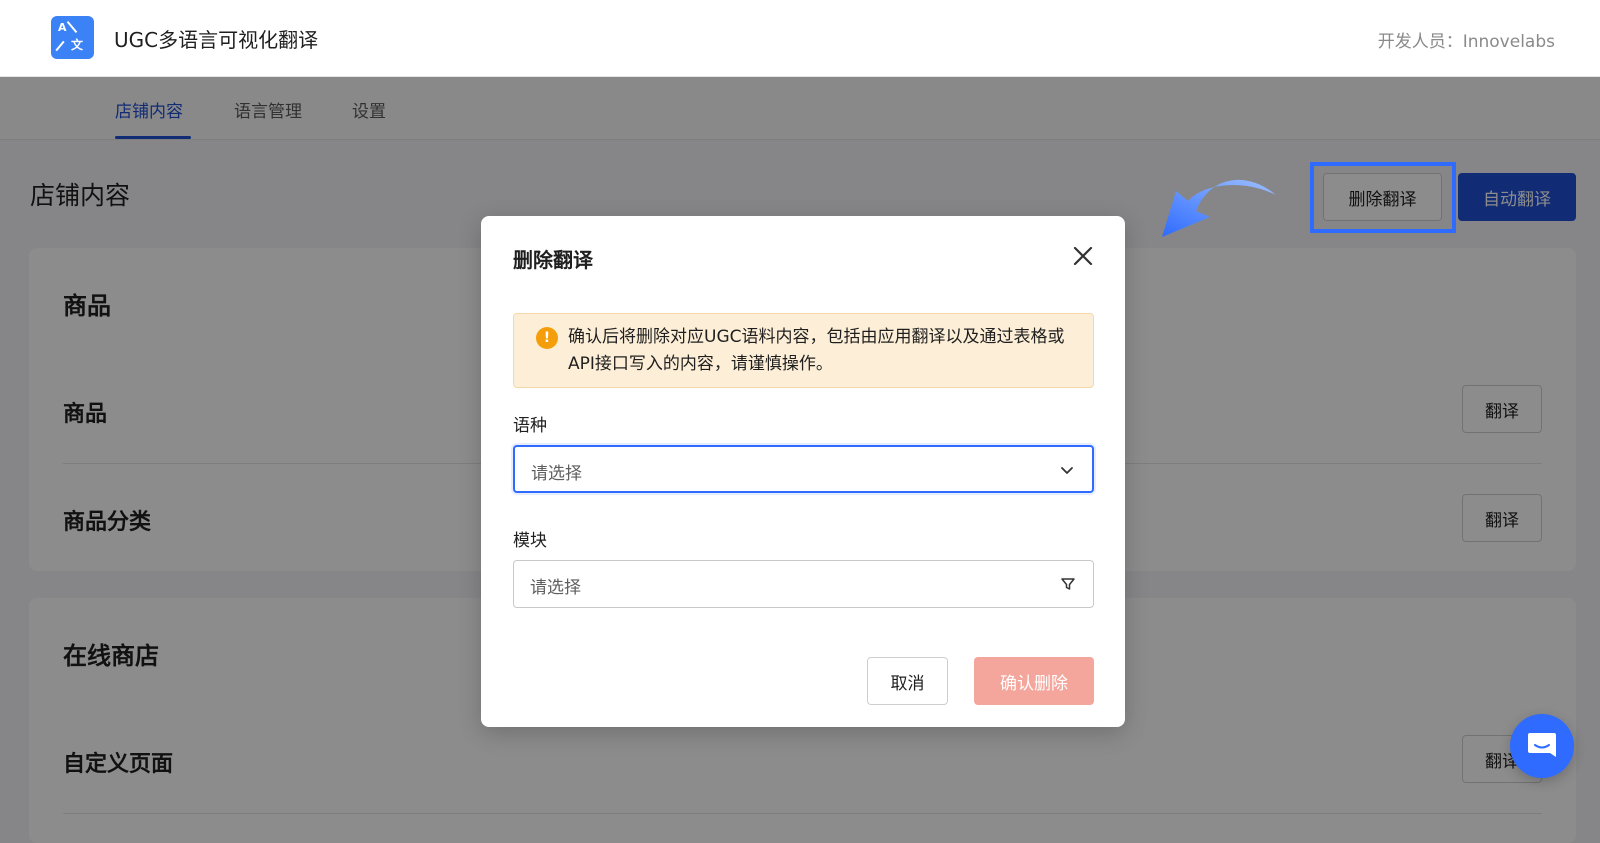 The width and height of the screenshot is (1600, 843). Describe the element at coordinates (530, 541) in the screenshot. I see `module-label: 模块` at that location.